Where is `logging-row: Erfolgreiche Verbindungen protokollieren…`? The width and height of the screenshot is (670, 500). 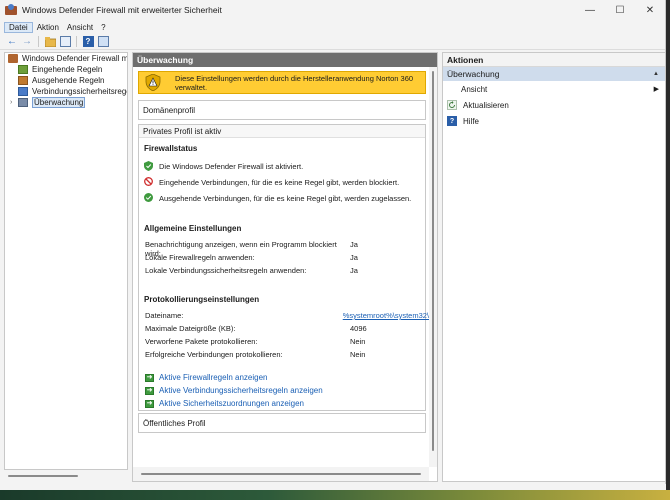 logging-row: Erfolgreiche Verbindungen protokollieren… is located at coordinates (287, 354).